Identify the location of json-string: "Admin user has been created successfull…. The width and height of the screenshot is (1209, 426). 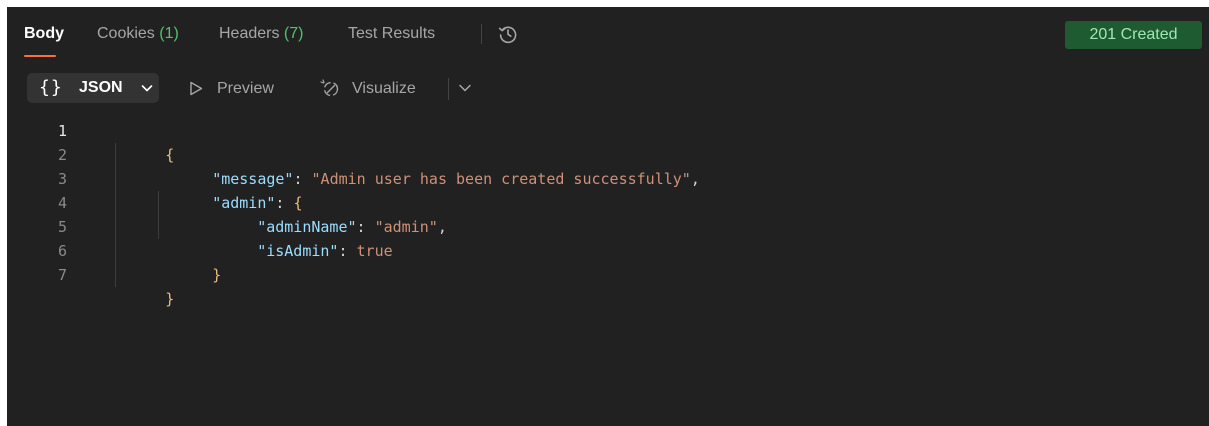
(501, 179).